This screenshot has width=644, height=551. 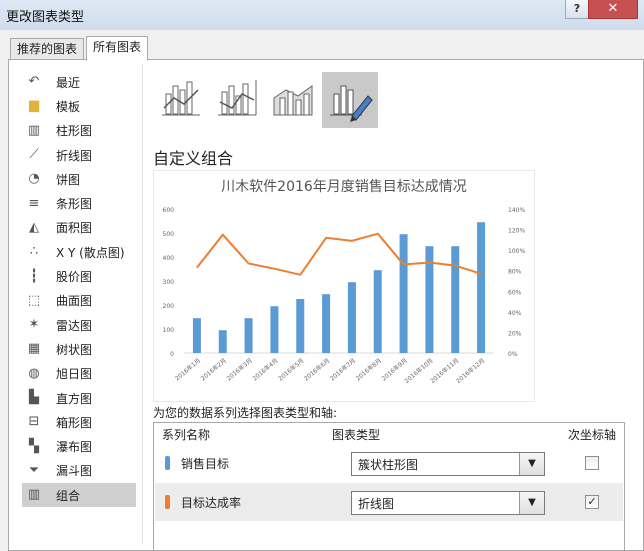 What do you see at coordinates (75, 179) in the screenshot?
I see `sidebar-item: ◔ 饼图` at bounding box center [75, 179].